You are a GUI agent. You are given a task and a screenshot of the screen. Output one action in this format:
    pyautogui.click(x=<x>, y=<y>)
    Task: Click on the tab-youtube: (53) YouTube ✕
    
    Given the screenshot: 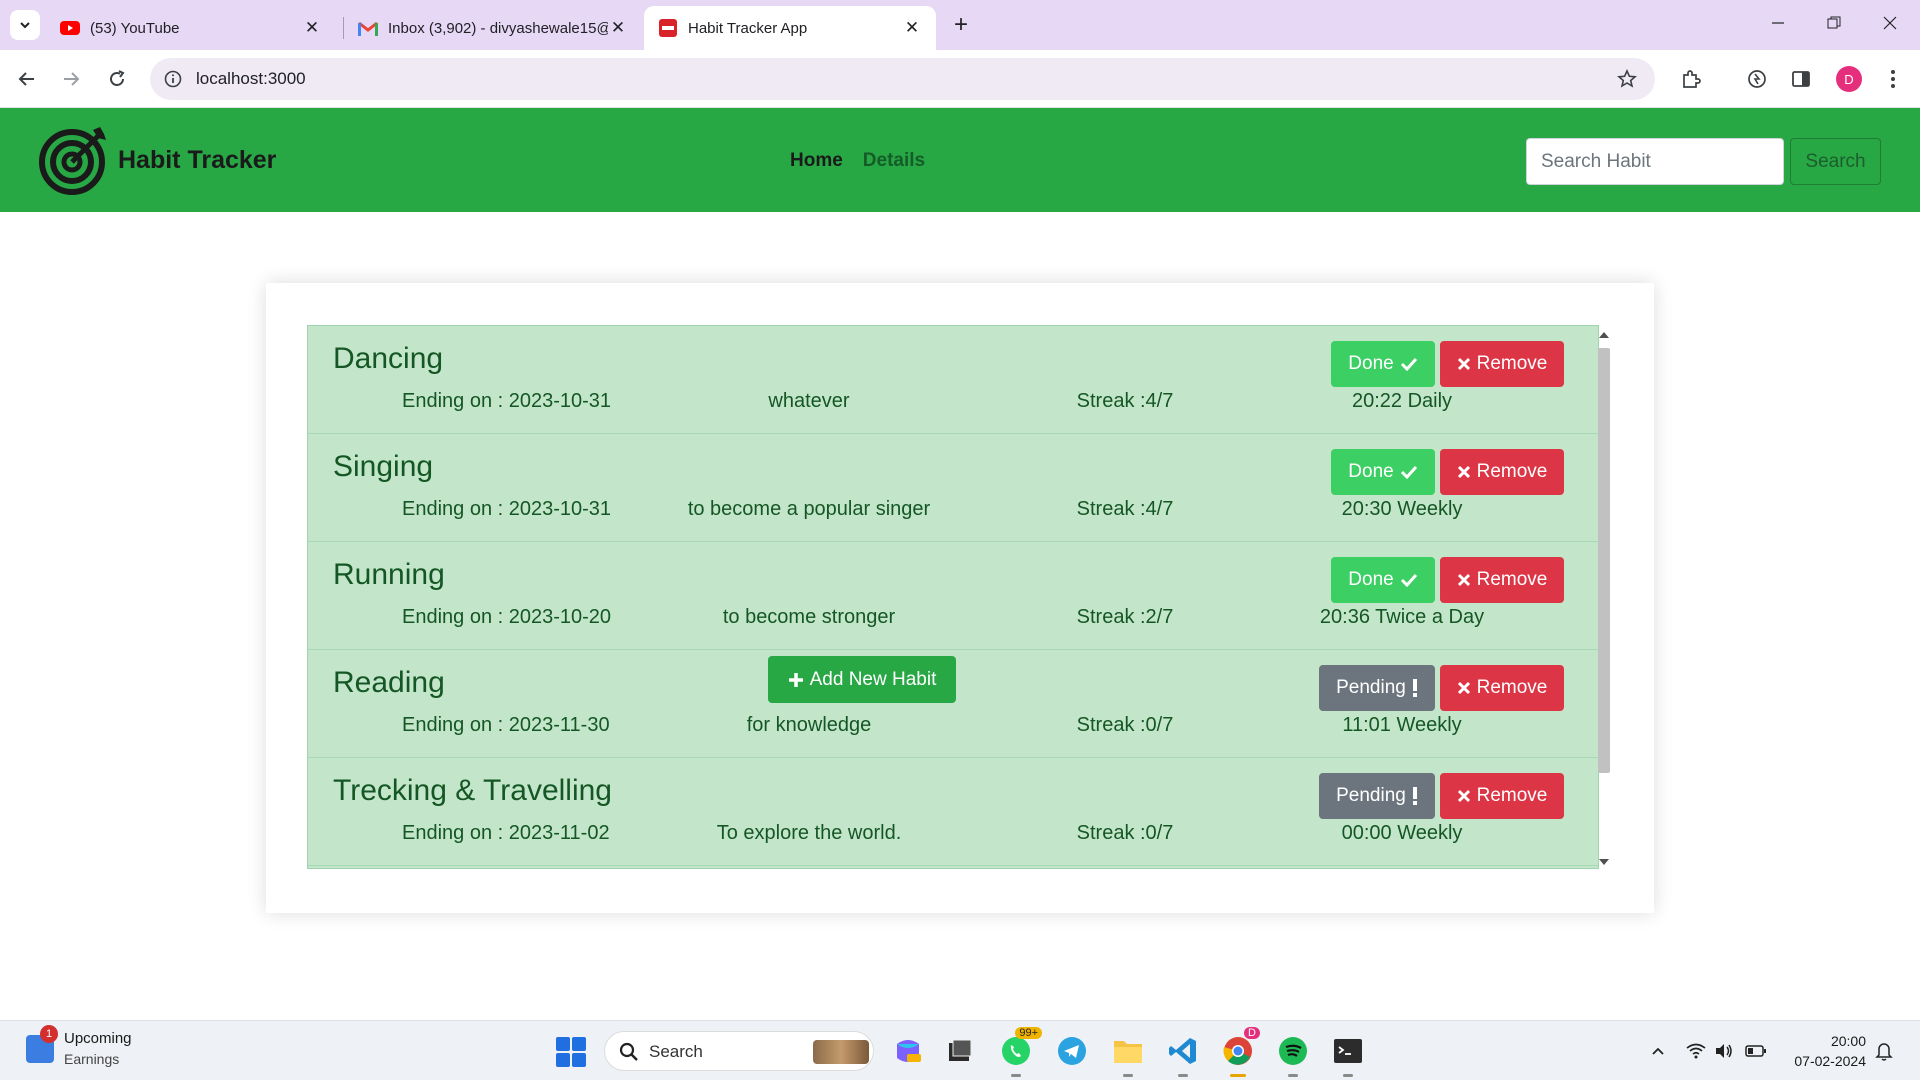 What is the action you would take?
    pyautogui.click(x=191, y=28)
    